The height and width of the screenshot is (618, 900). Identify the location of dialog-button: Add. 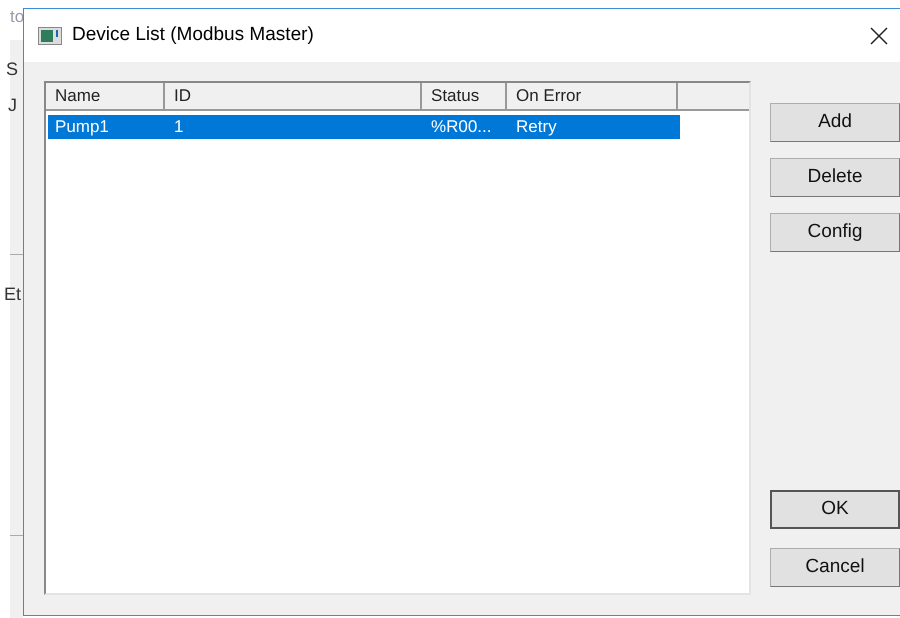
(835, 122).